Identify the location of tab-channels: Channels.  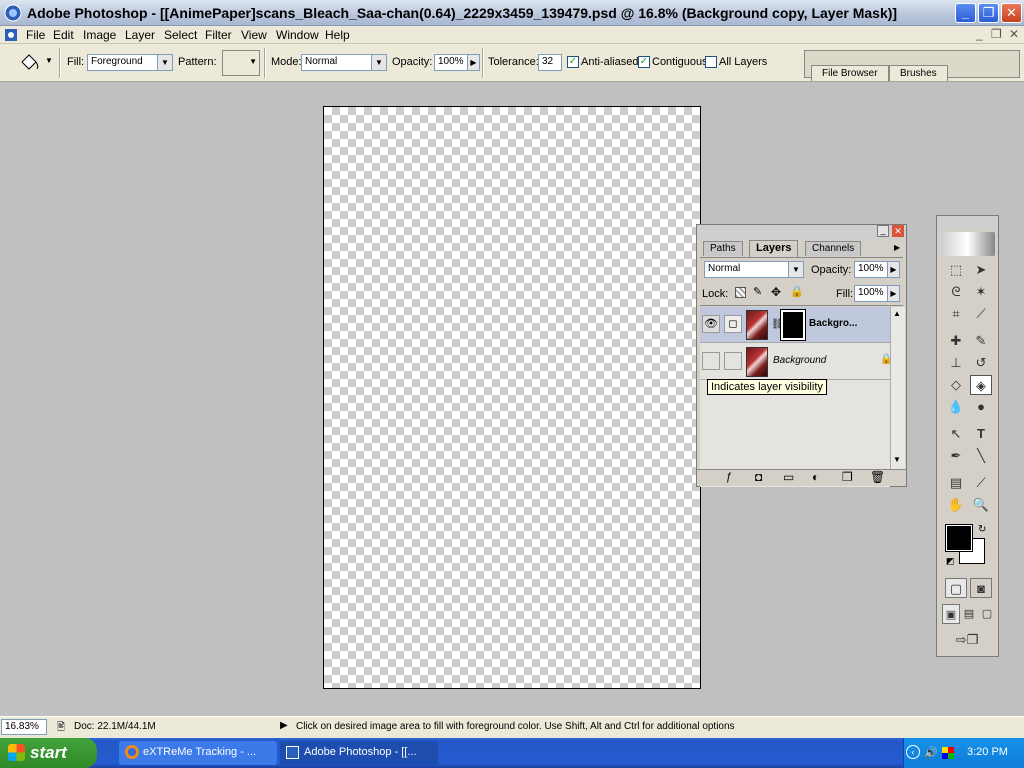
(833, 248).